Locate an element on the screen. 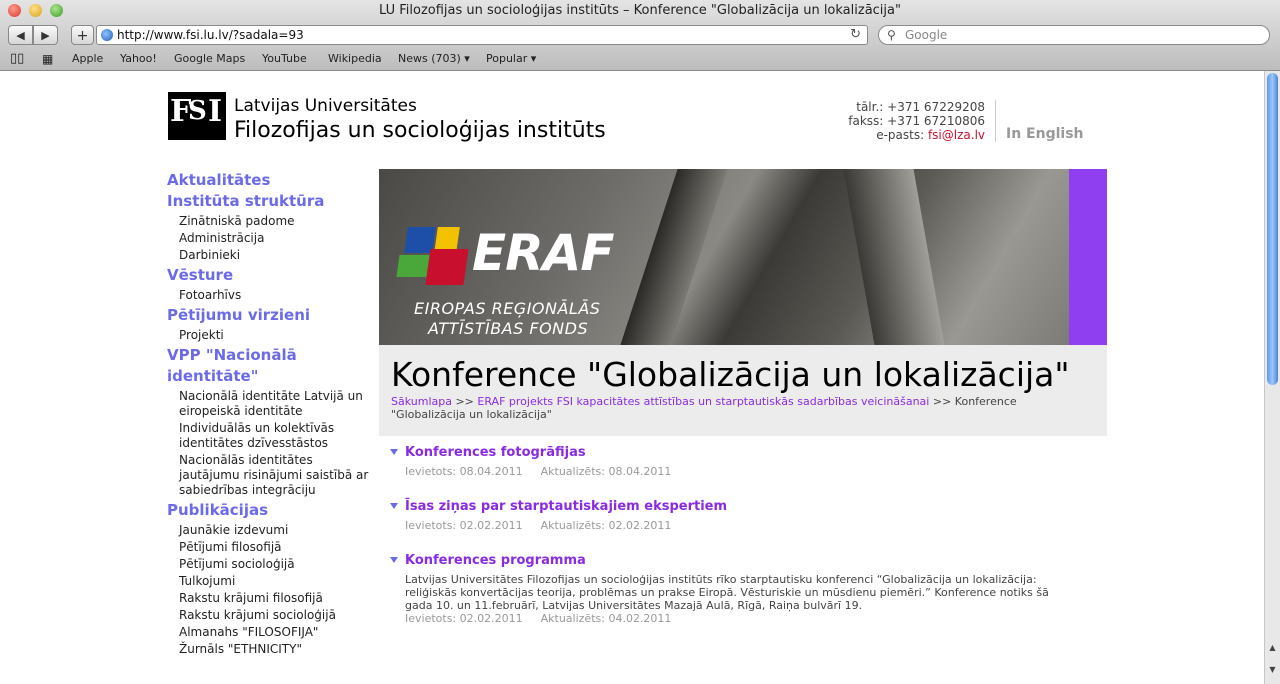 Image resolution: width=1280 pixels, height=684 pixels. sidebar-section-link: Institūta struktūra is located at coordinates (272, 201).